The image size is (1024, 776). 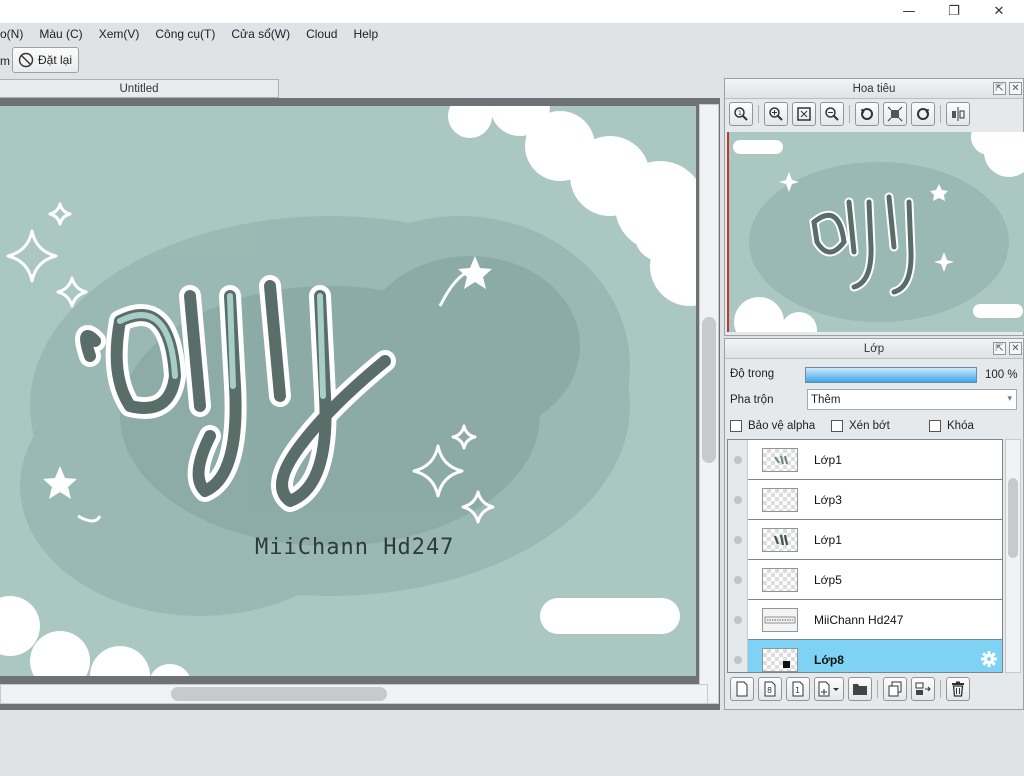 I want to click on document-tab: Untitled, so click(x=139, y=88).